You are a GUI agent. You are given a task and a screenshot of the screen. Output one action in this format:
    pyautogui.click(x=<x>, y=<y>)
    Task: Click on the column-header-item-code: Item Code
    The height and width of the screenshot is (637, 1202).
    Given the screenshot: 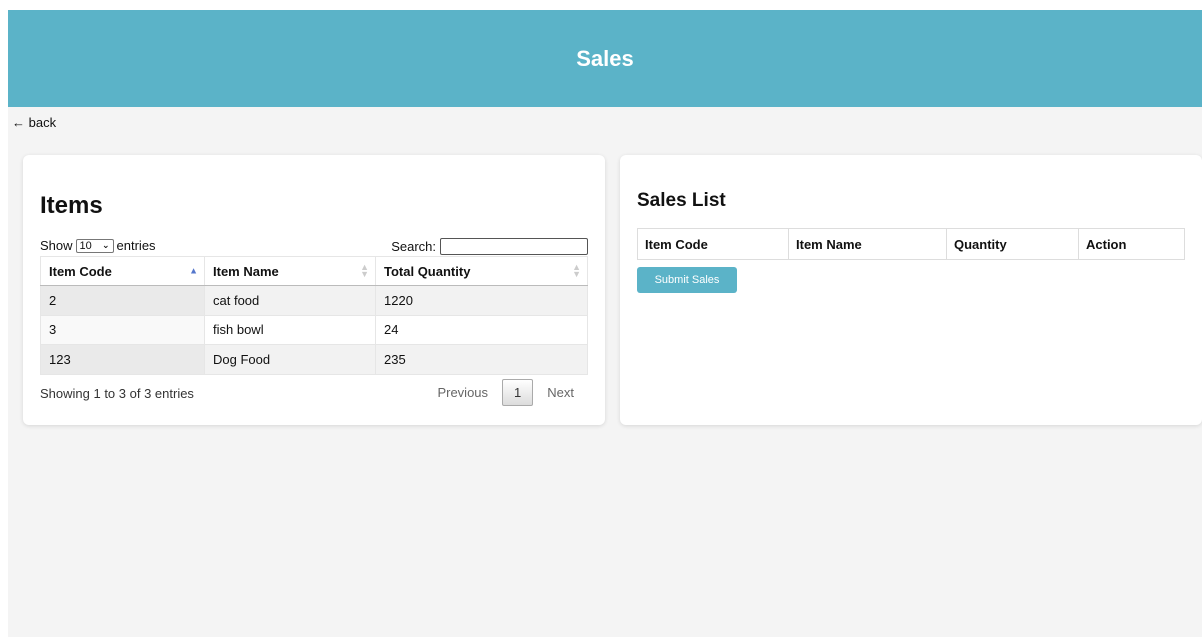 What is the action you would take?
    pyautogui.click(x=713, y=244)
    